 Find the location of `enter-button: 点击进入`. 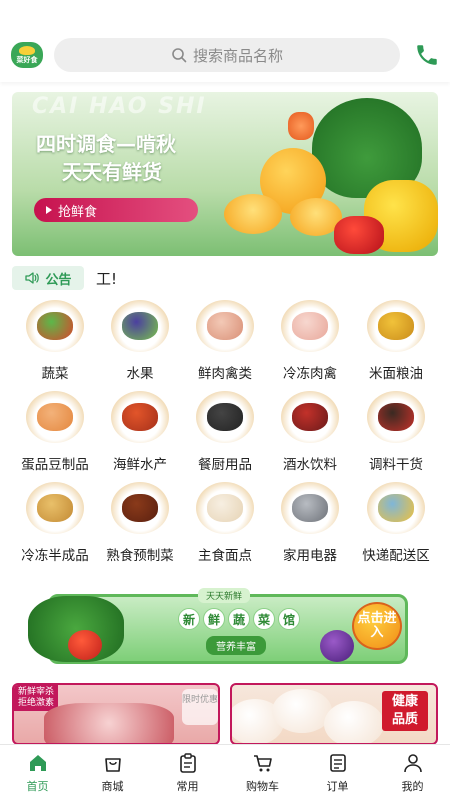

enter-button: 点击进入 is located at coordinates (377, 626).